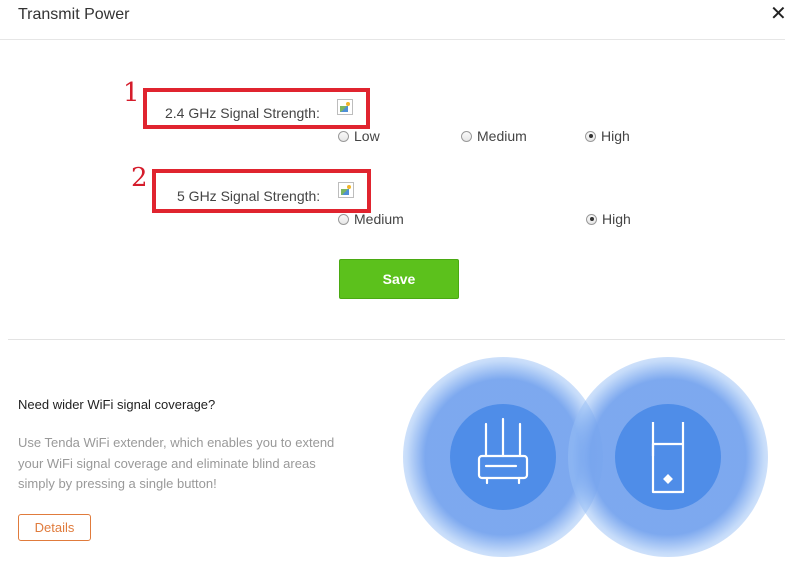 The height and width of the screenshot is (563, 785). What do you see at coordinates (367, 136) in the screenshot?
I see `radio-label: Low` at bounding box center [367, 136].